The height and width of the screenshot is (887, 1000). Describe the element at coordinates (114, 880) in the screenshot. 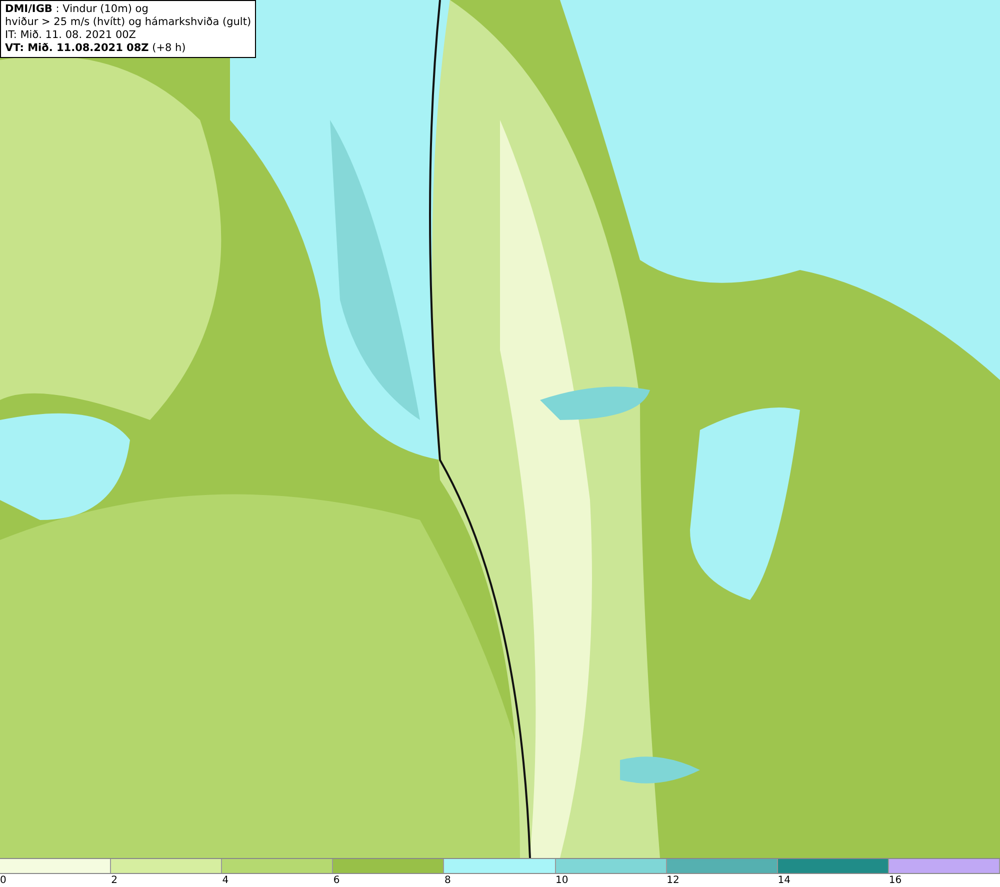

I see `scale-label: 2` at that location.